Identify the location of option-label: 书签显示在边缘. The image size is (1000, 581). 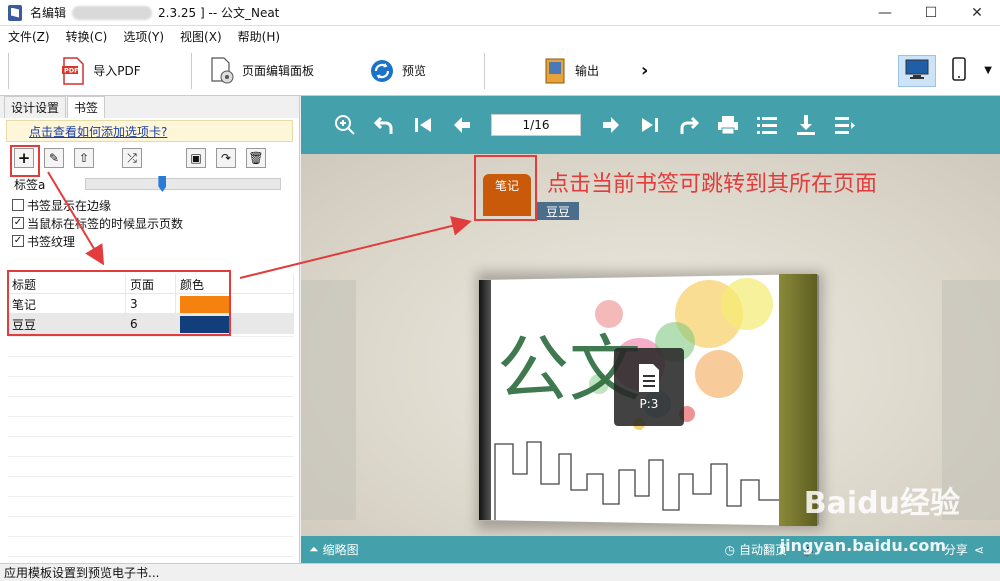
(69, 205).